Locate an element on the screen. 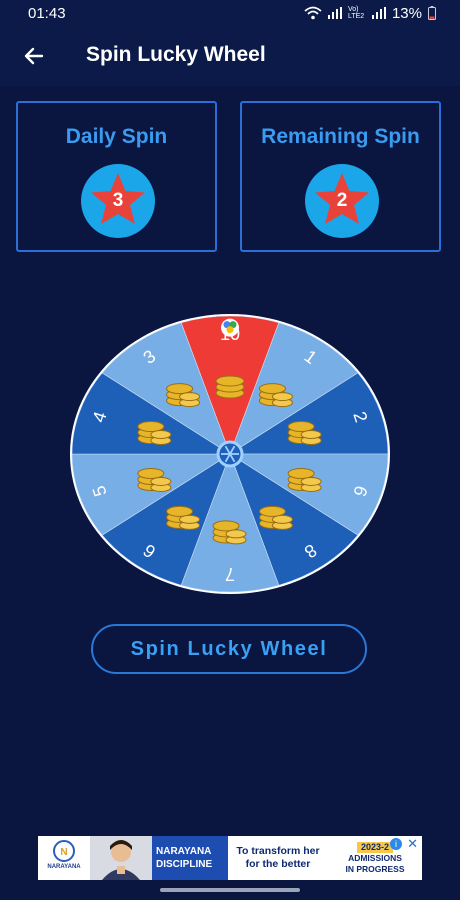 The width and height of the screenshot is (460, 900). remaining-spin-title: Remaining Spin is located at coordinates (340, 136).